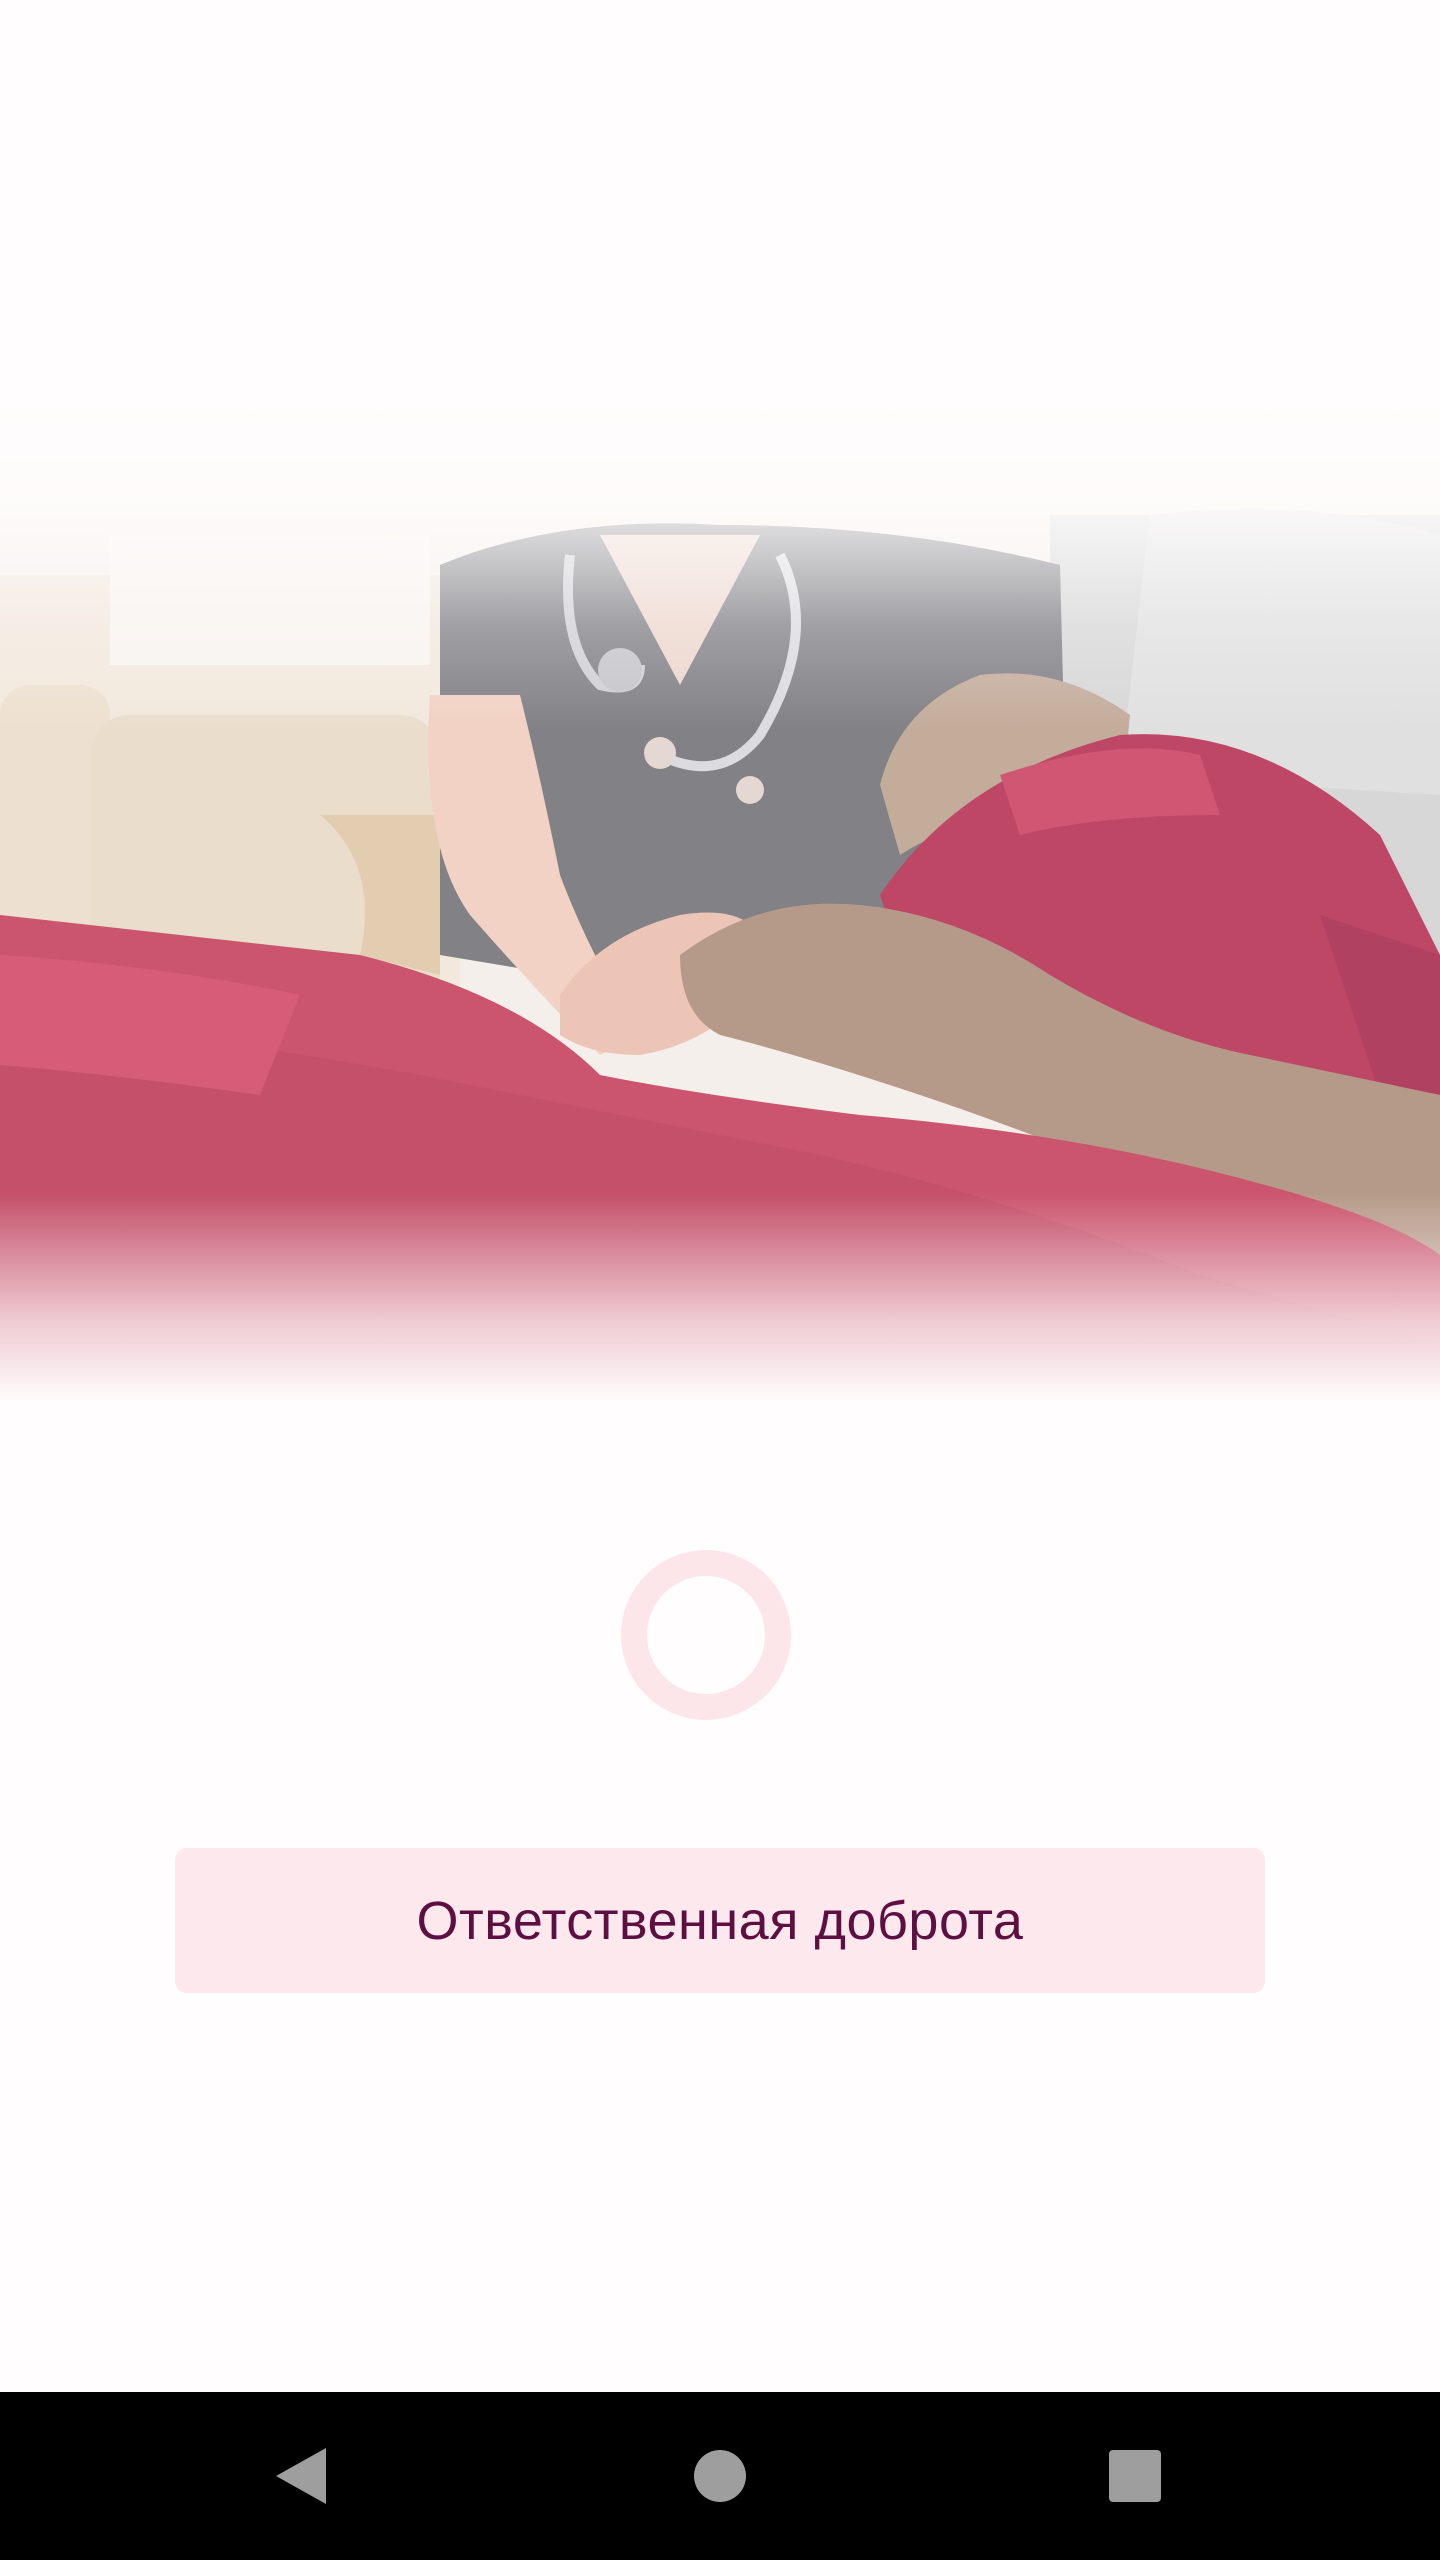  I want to click on tagline-text: Ответственная доброта, so click(720, 1920).